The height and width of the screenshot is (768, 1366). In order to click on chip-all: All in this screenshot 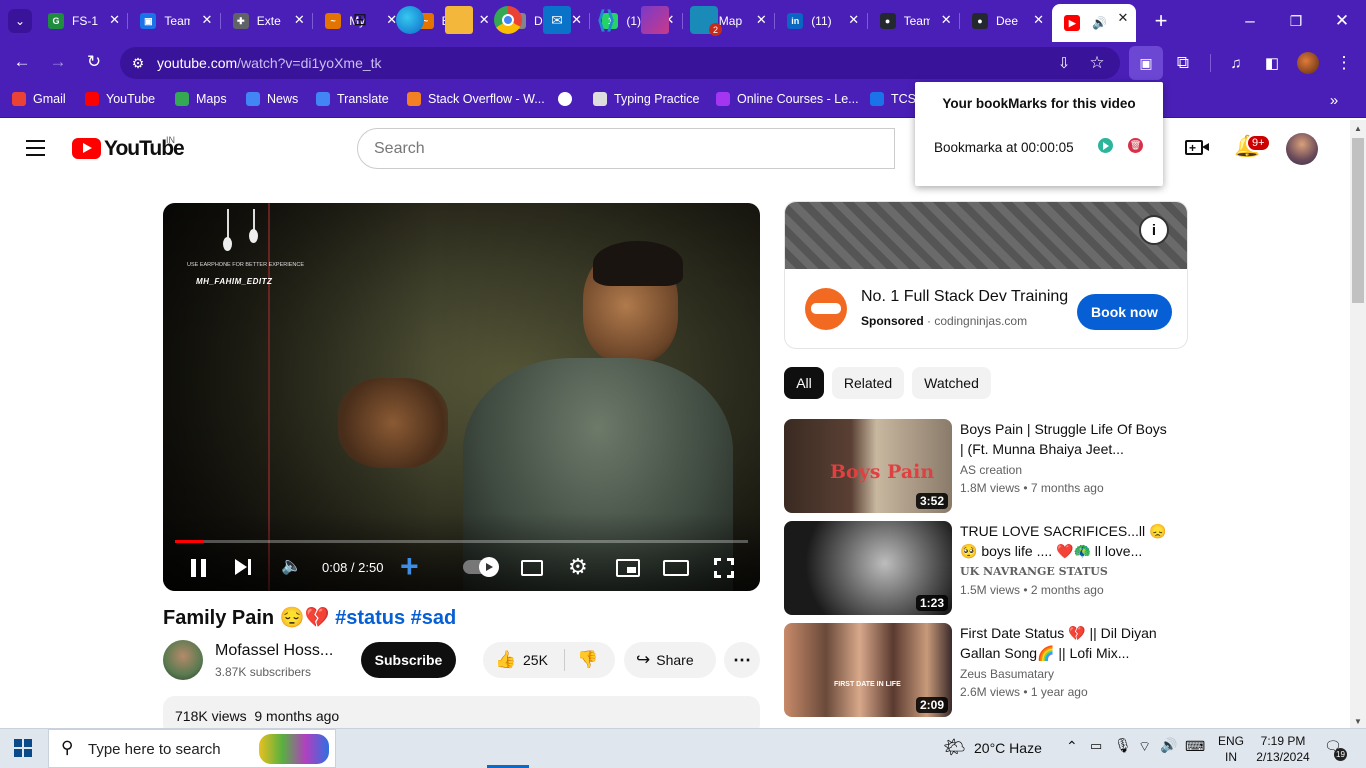, I will do `click(804, 383)`.